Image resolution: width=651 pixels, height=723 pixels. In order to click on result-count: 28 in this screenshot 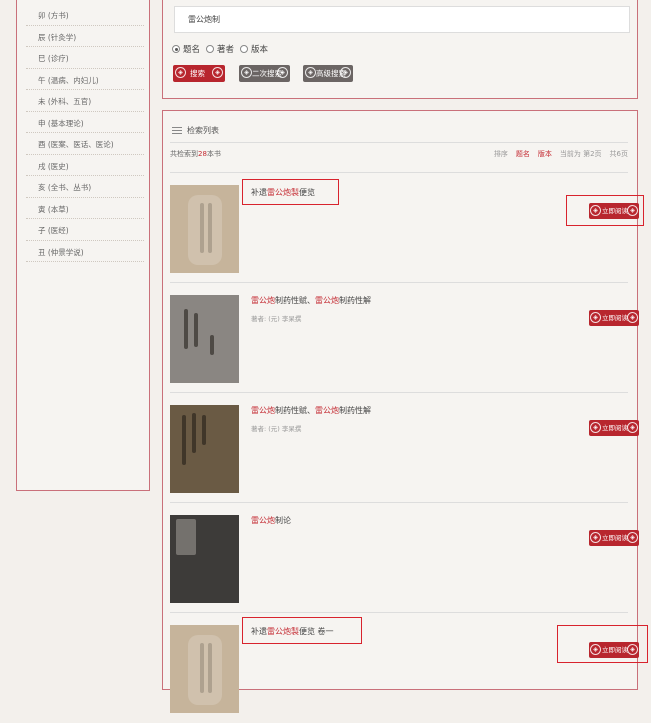, I will do `click(202, 154)`.